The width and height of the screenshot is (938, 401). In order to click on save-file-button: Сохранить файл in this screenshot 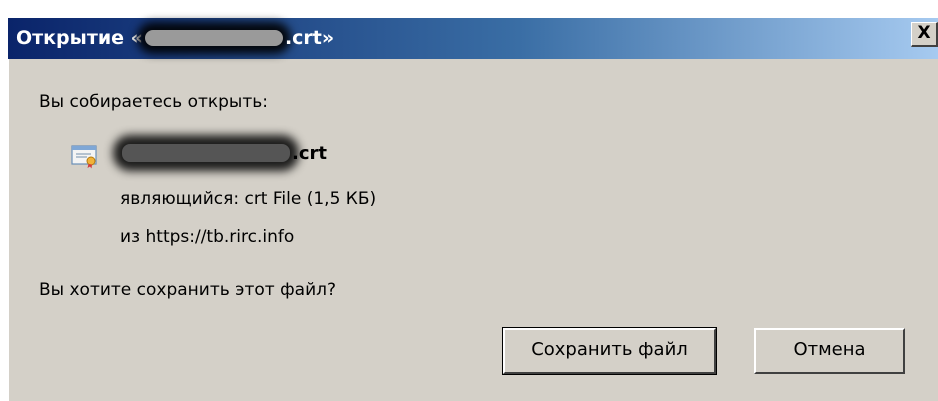, I will do `click(609, 351)`.